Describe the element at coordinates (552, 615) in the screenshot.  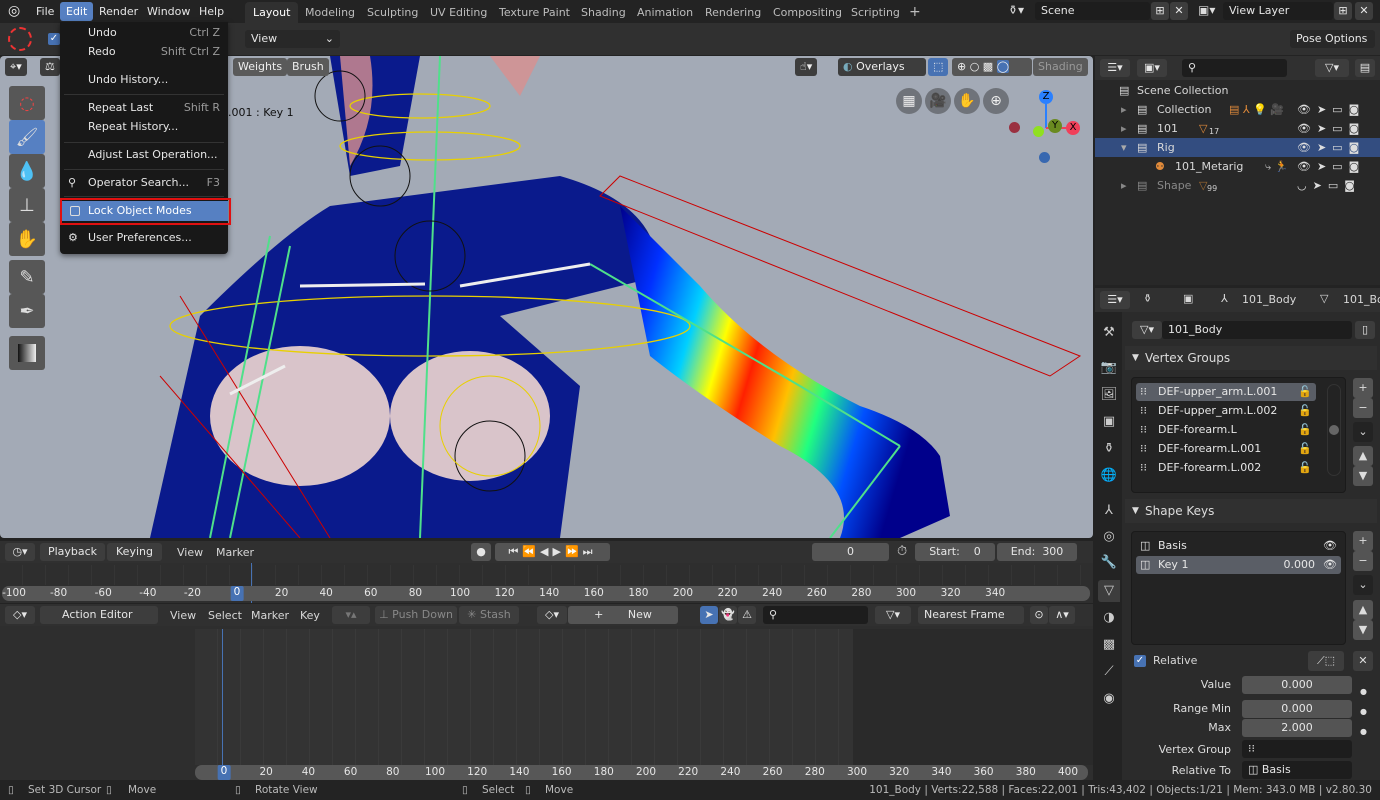
I see `action-browse-icon: ◇▾` at that location.